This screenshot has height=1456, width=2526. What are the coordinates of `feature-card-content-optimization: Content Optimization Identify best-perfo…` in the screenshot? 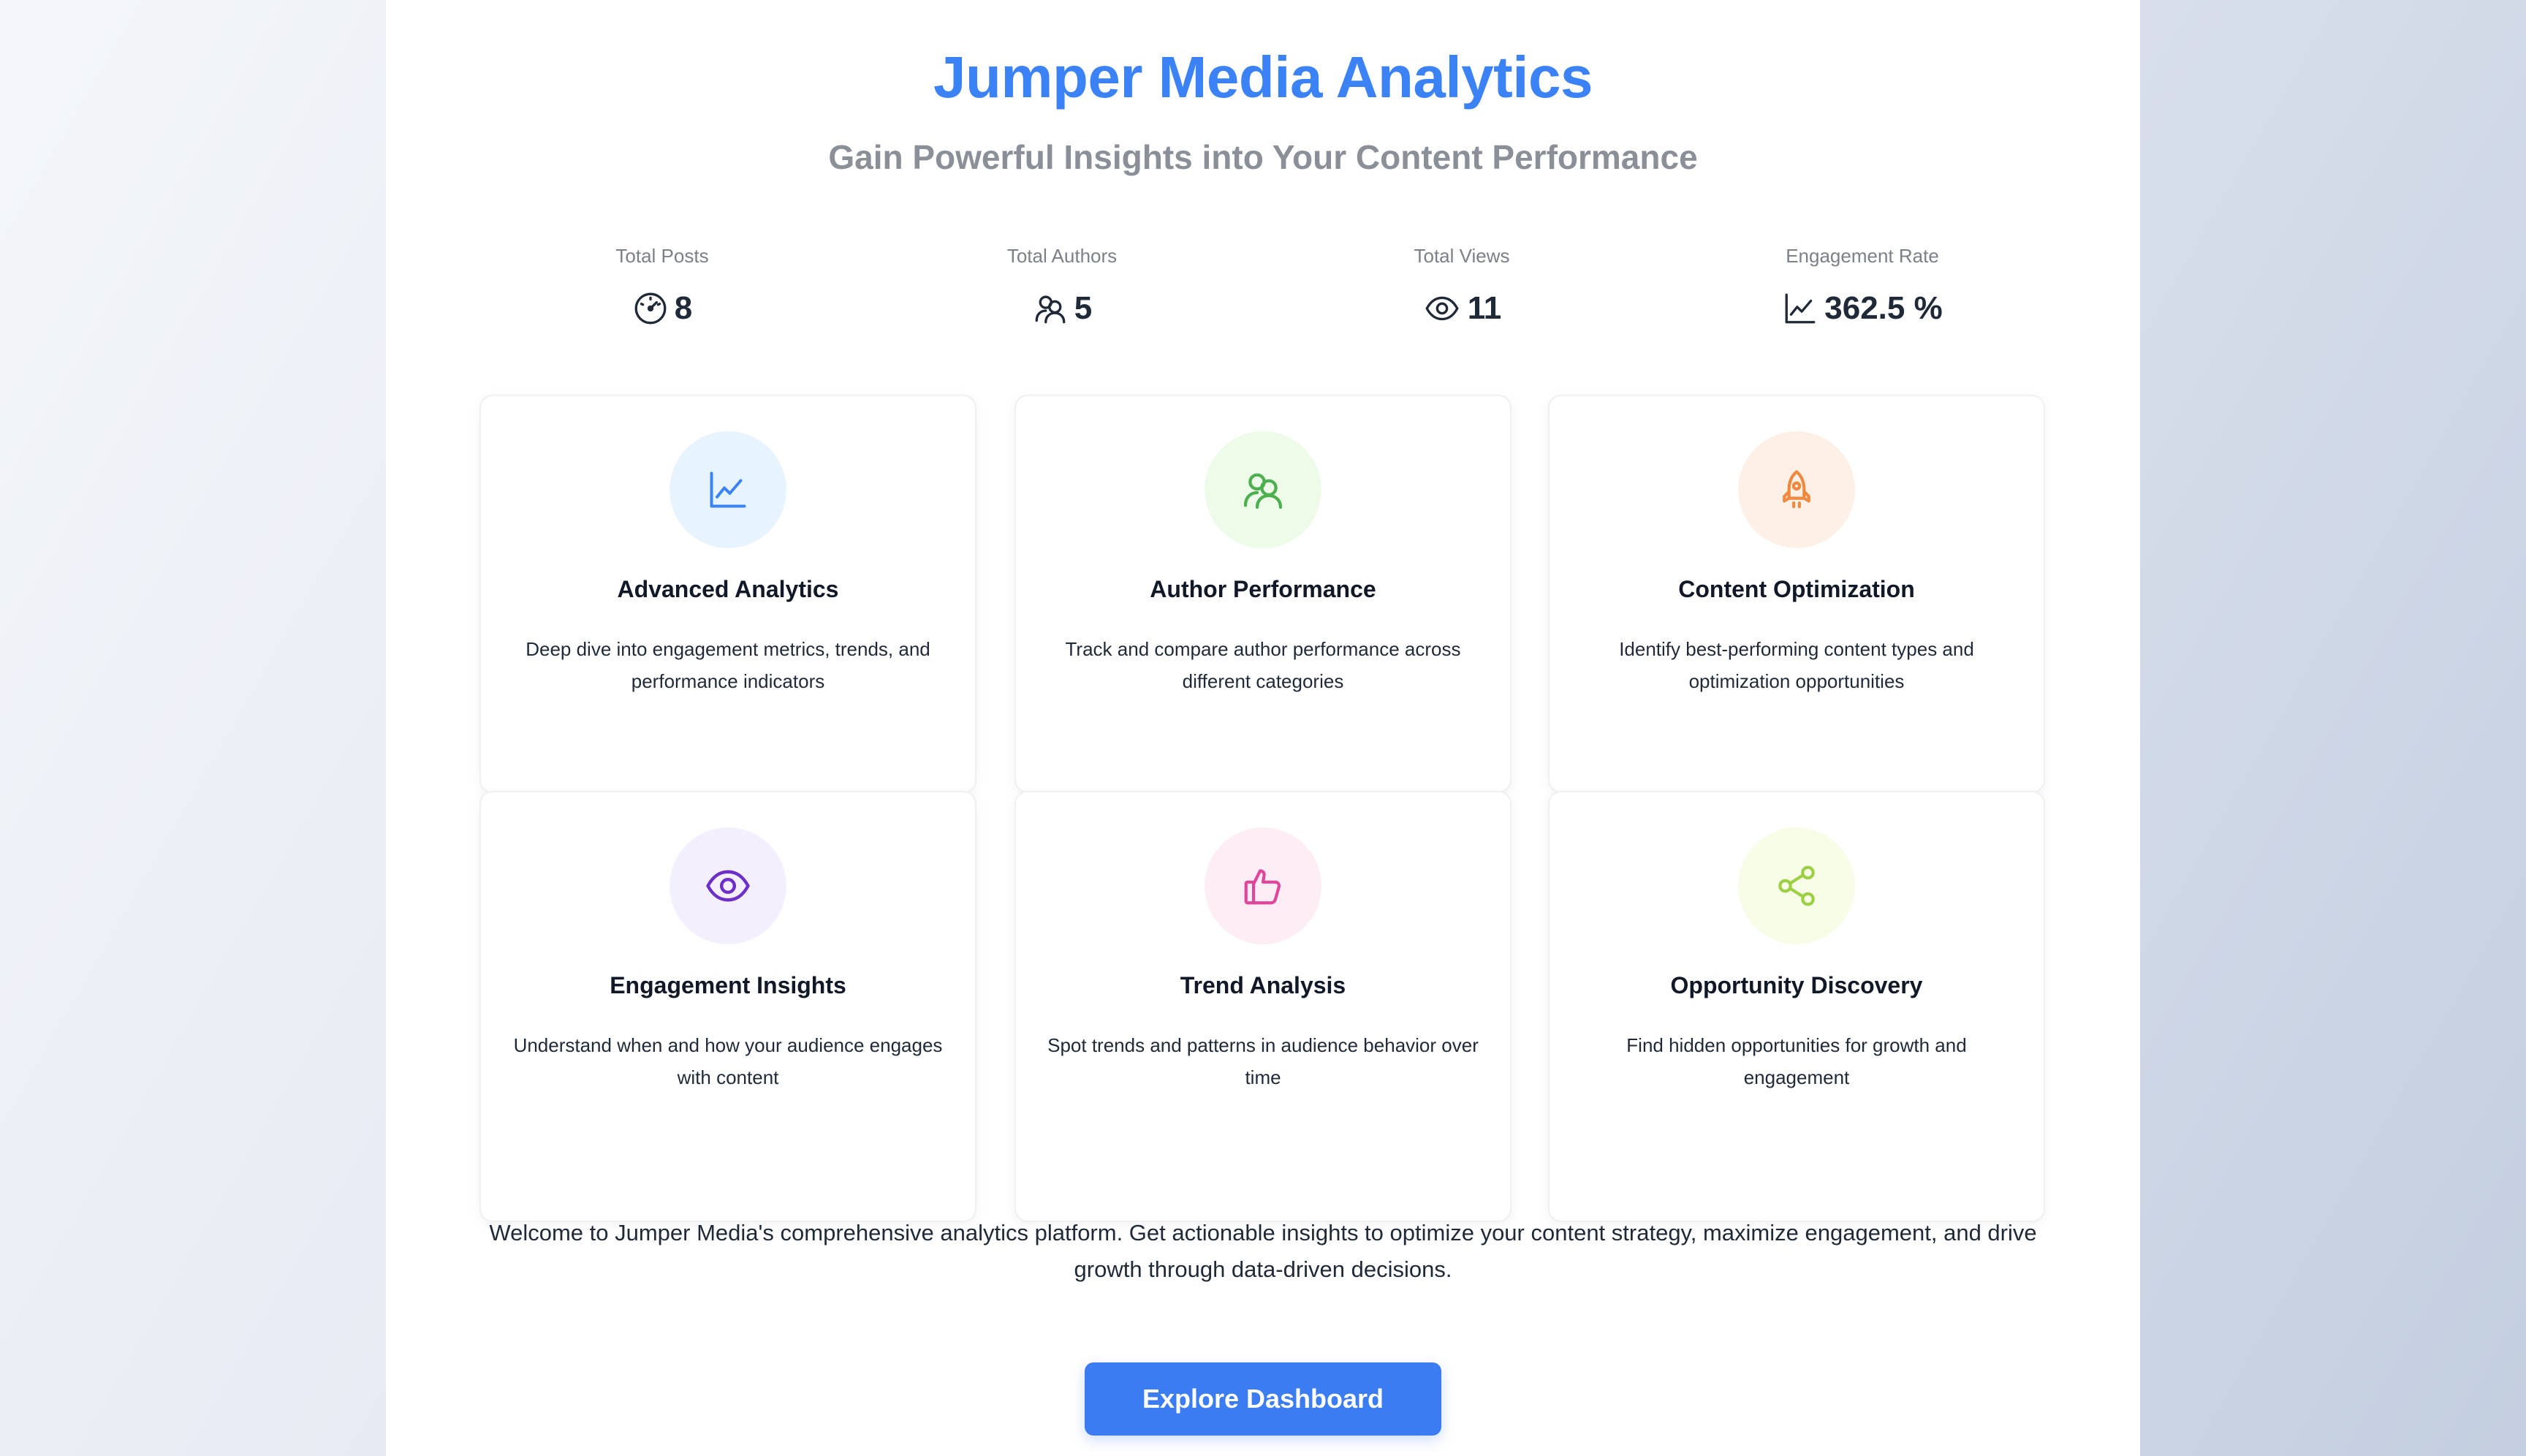 It's located at (1796, 594).